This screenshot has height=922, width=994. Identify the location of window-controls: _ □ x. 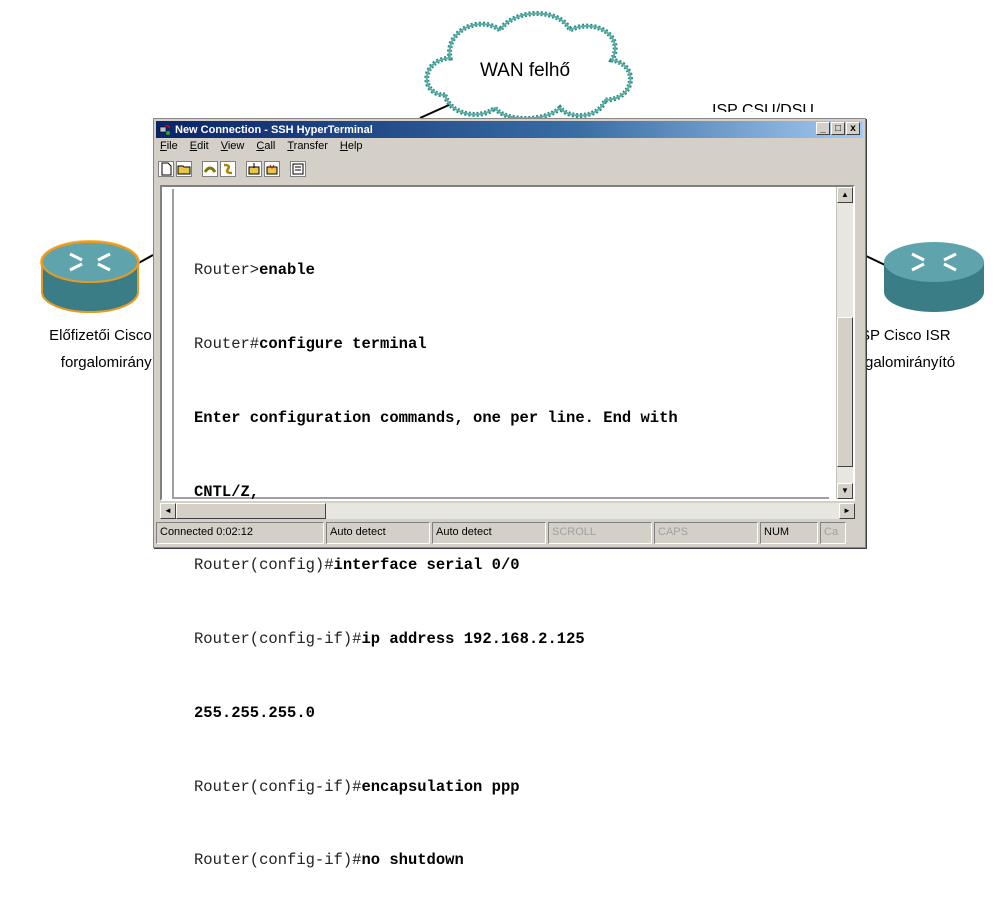
(838, 128).